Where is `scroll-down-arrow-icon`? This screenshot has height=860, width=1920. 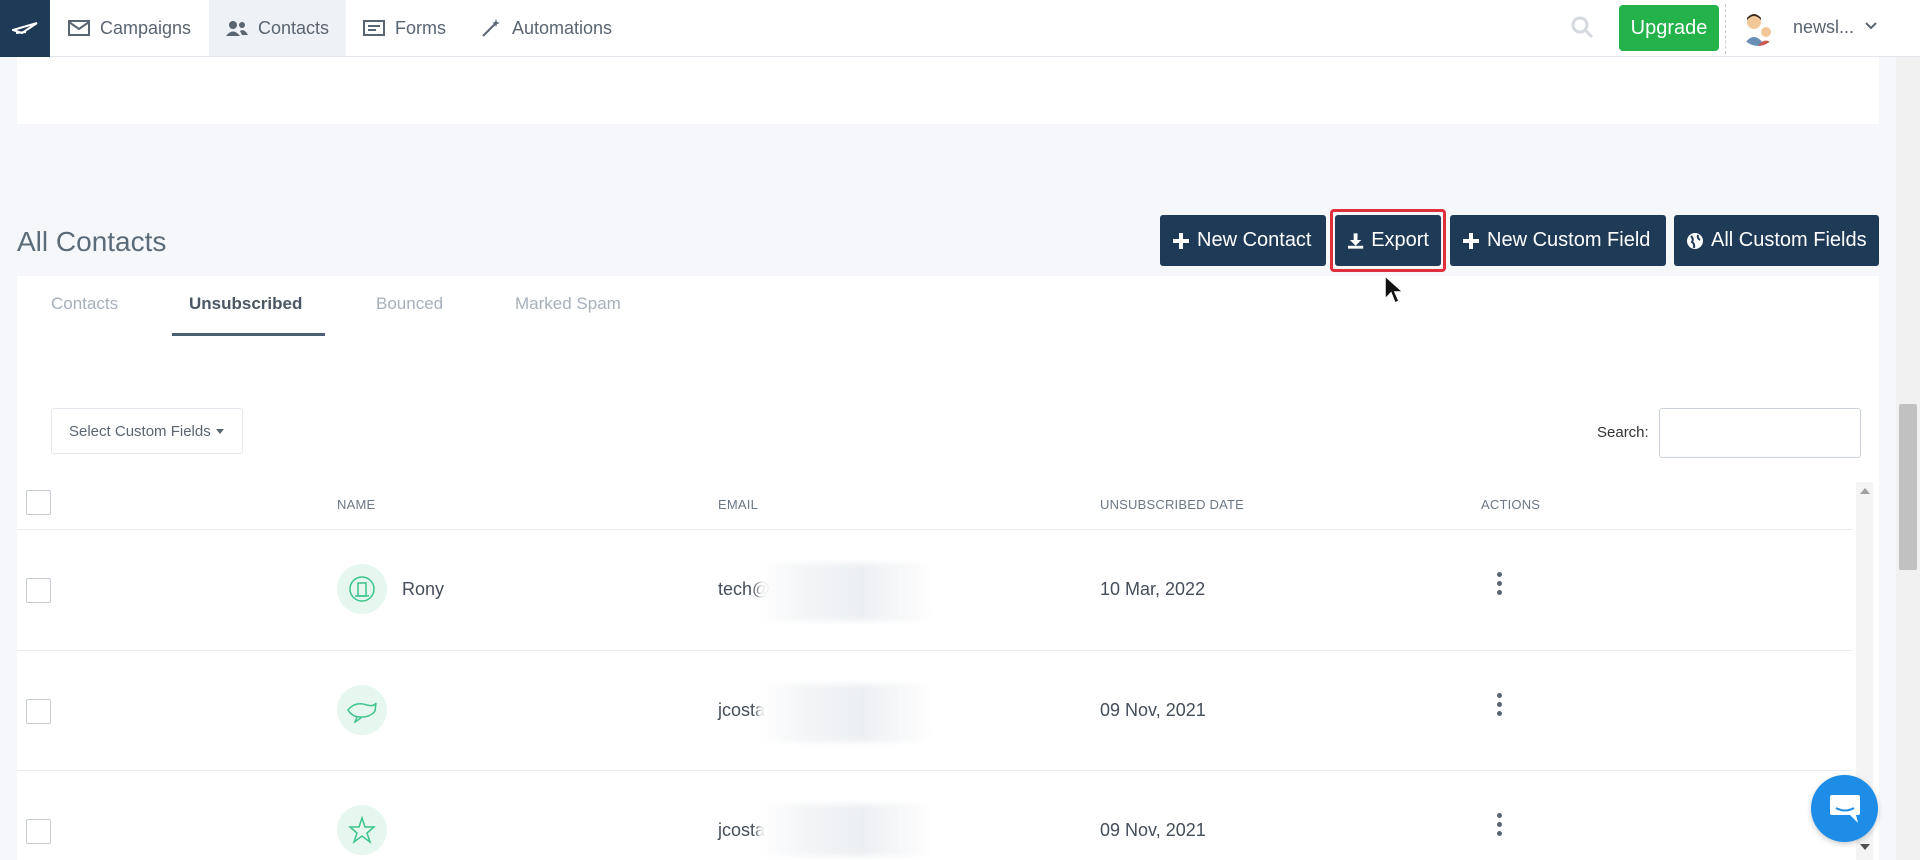
scroll-down-arrow-icon is located at coordinates (1865, 847).